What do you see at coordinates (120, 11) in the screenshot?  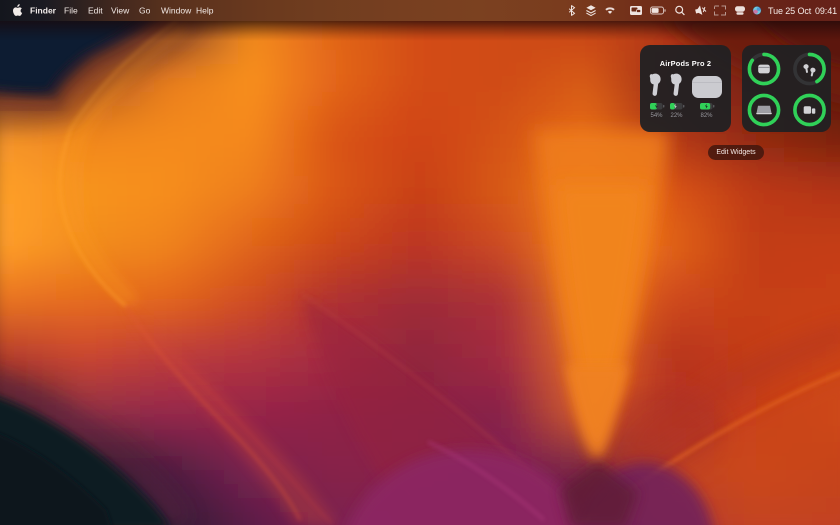 I see `svg-text: View` at bounding box center [120, 11].